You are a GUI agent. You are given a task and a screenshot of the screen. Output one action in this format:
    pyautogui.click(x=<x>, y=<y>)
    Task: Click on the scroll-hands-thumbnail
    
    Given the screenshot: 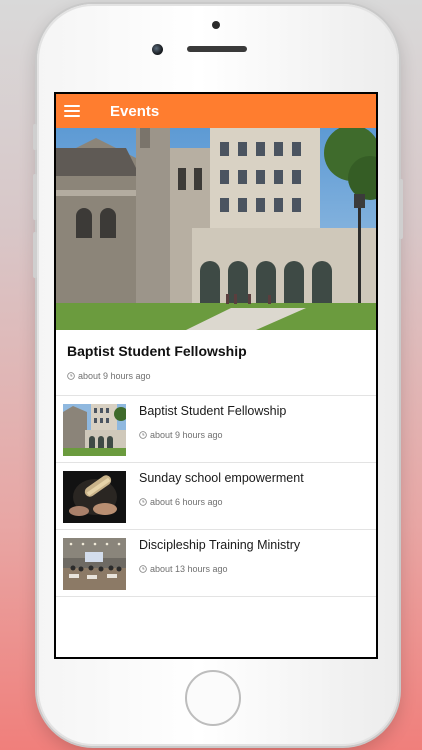 What is the action you would take?
    pyautogui.click(x=94, y=497)
    